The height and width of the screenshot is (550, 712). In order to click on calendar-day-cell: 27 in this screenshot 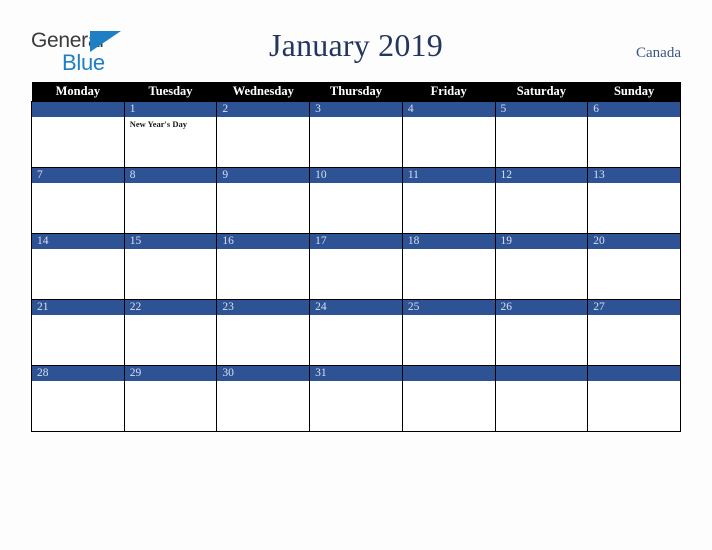, I will do `click(634, 332)`.